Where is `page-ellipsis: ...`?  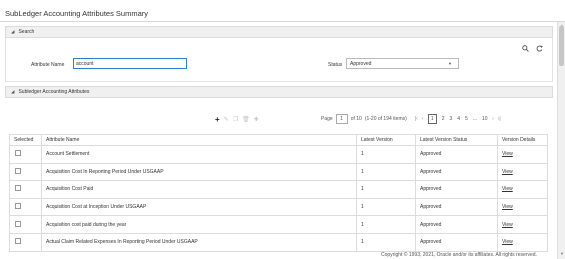
page-ellipsis: ... is located at coordinates (474, 119).